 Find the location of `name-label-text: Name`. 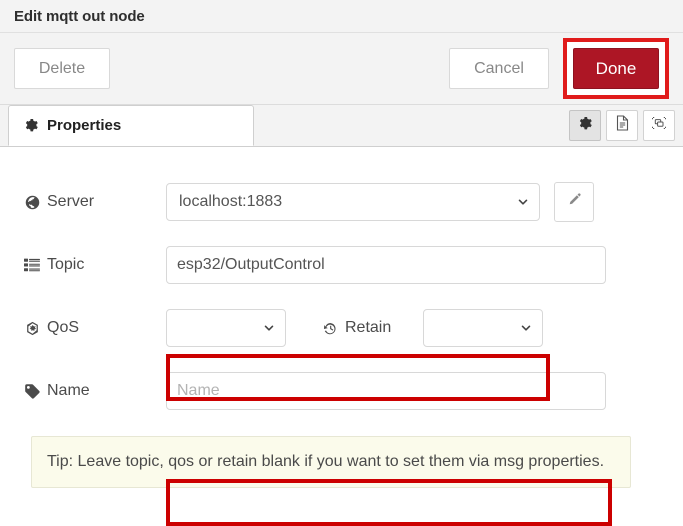

name-label-text: Name is located at coordinates (68, 390).